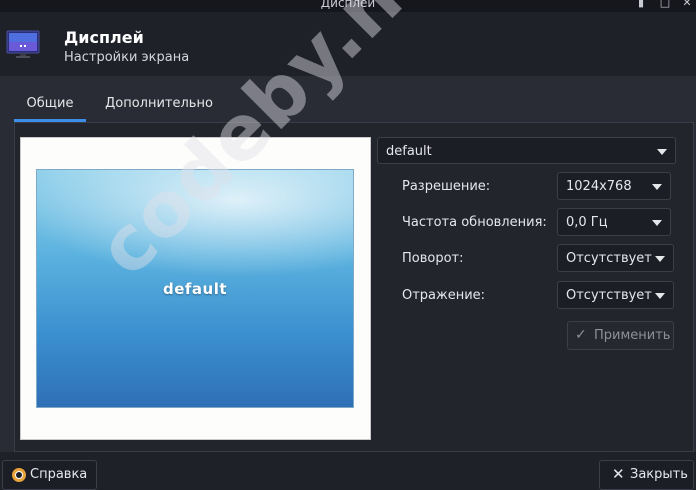 Image resolution: width=696 pixels, height=490 pixels. I want to click on monitor-icon, so click(23, 44).